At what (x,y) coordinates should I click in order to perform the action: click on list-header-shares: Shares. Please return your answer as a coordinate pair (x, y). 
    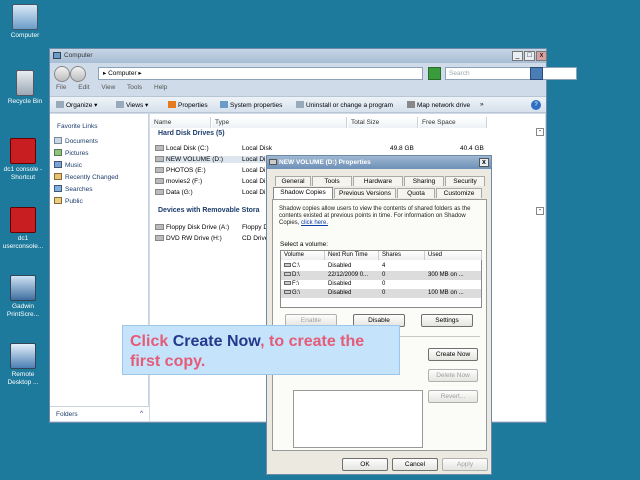
    Looking at the image, I should click on (402, 255).